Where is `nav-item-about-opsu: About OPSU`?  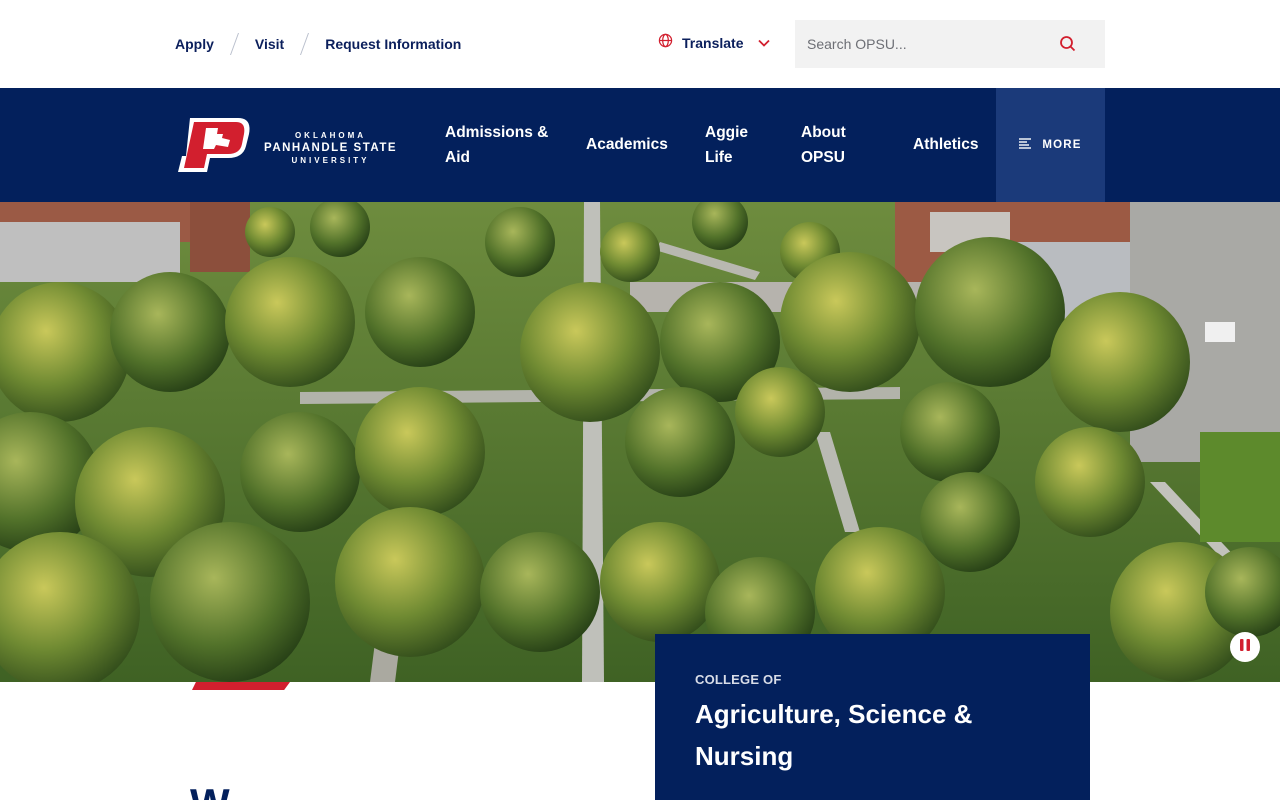
nav-item-about-opsu: About OPSU is located at coordinates (823, 145).